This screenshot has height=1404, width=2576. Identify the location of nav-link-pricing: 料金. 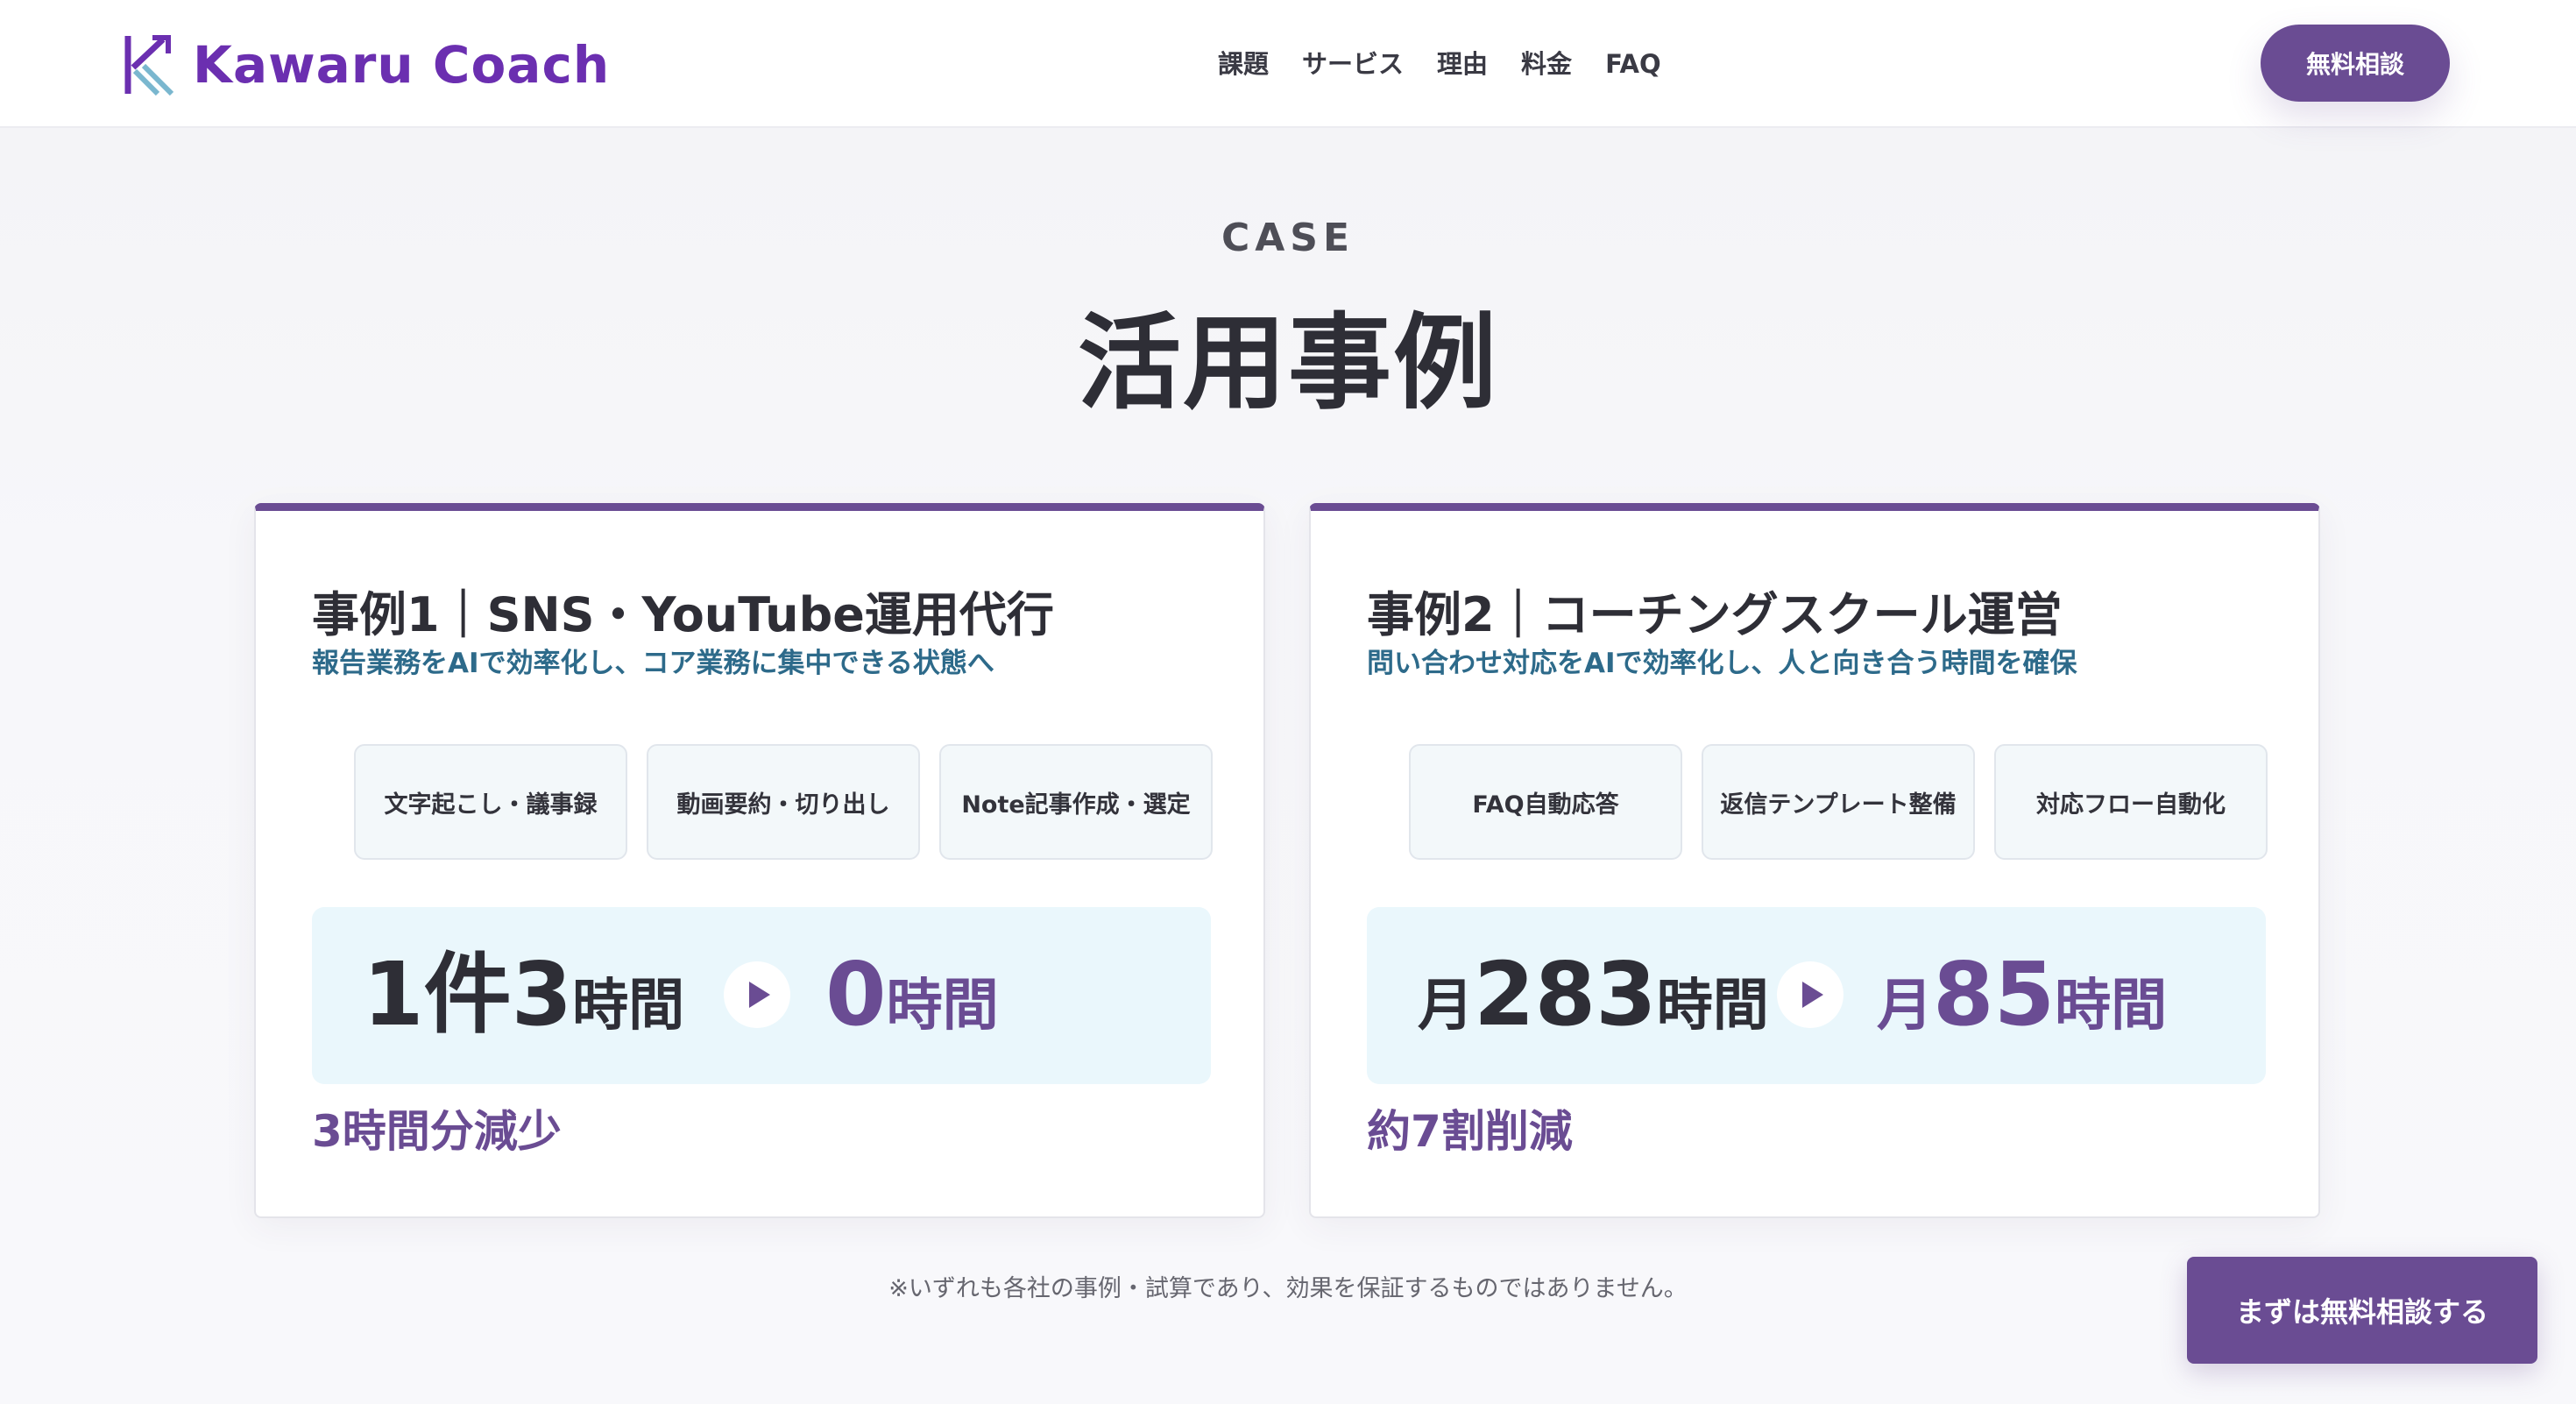
(1546, 64).